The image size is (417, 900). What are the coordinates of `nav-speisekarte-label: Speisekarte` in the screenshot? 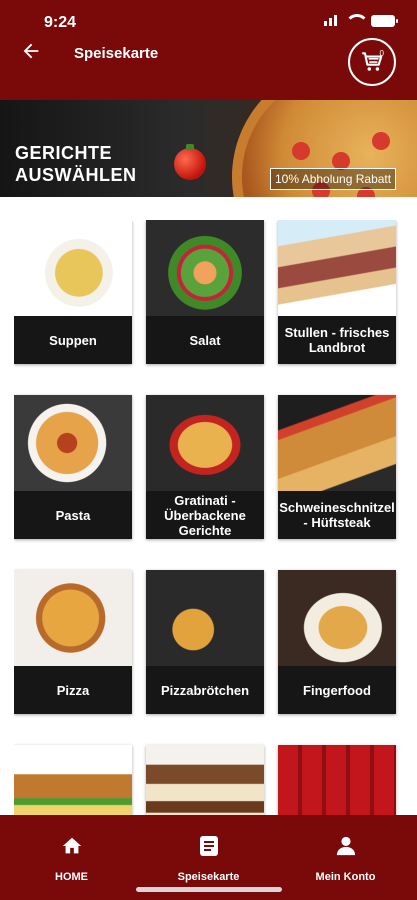 It's located at (208, 877).